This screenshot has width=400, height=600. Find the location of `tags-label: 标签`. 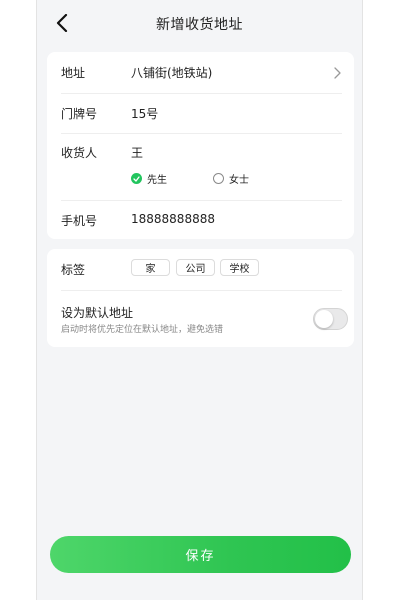

tags-label: 标签 is located at coordinates (73, 270).